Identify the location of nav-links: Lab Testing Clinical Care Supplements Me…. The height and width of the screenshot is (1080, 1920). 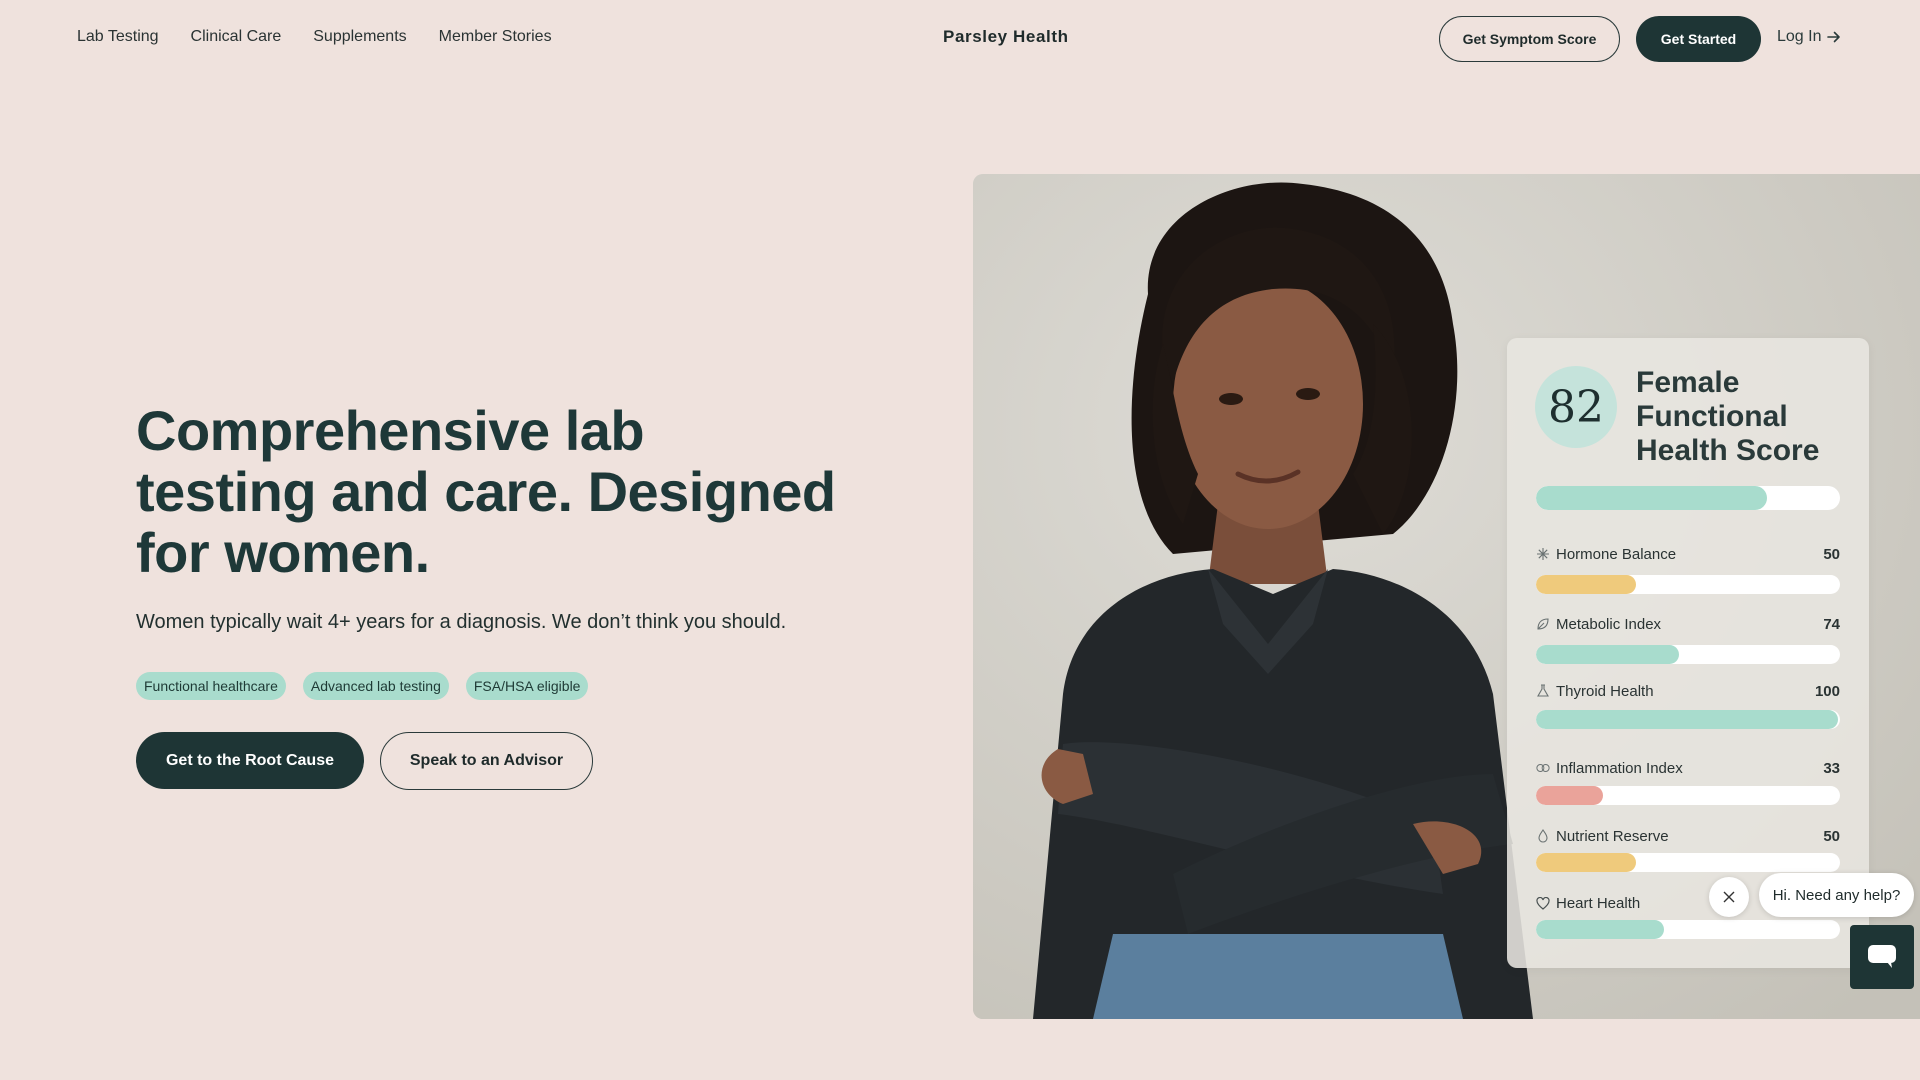
(314, 37).